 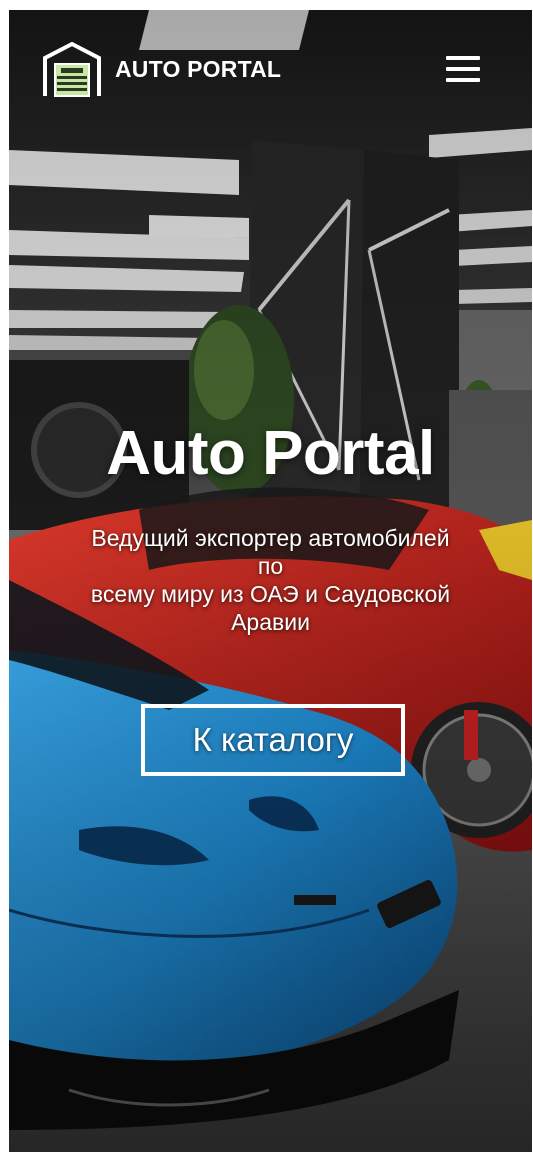 I want to click on brand-logo: AUTO PORTAL, so click(x=161, y=69).